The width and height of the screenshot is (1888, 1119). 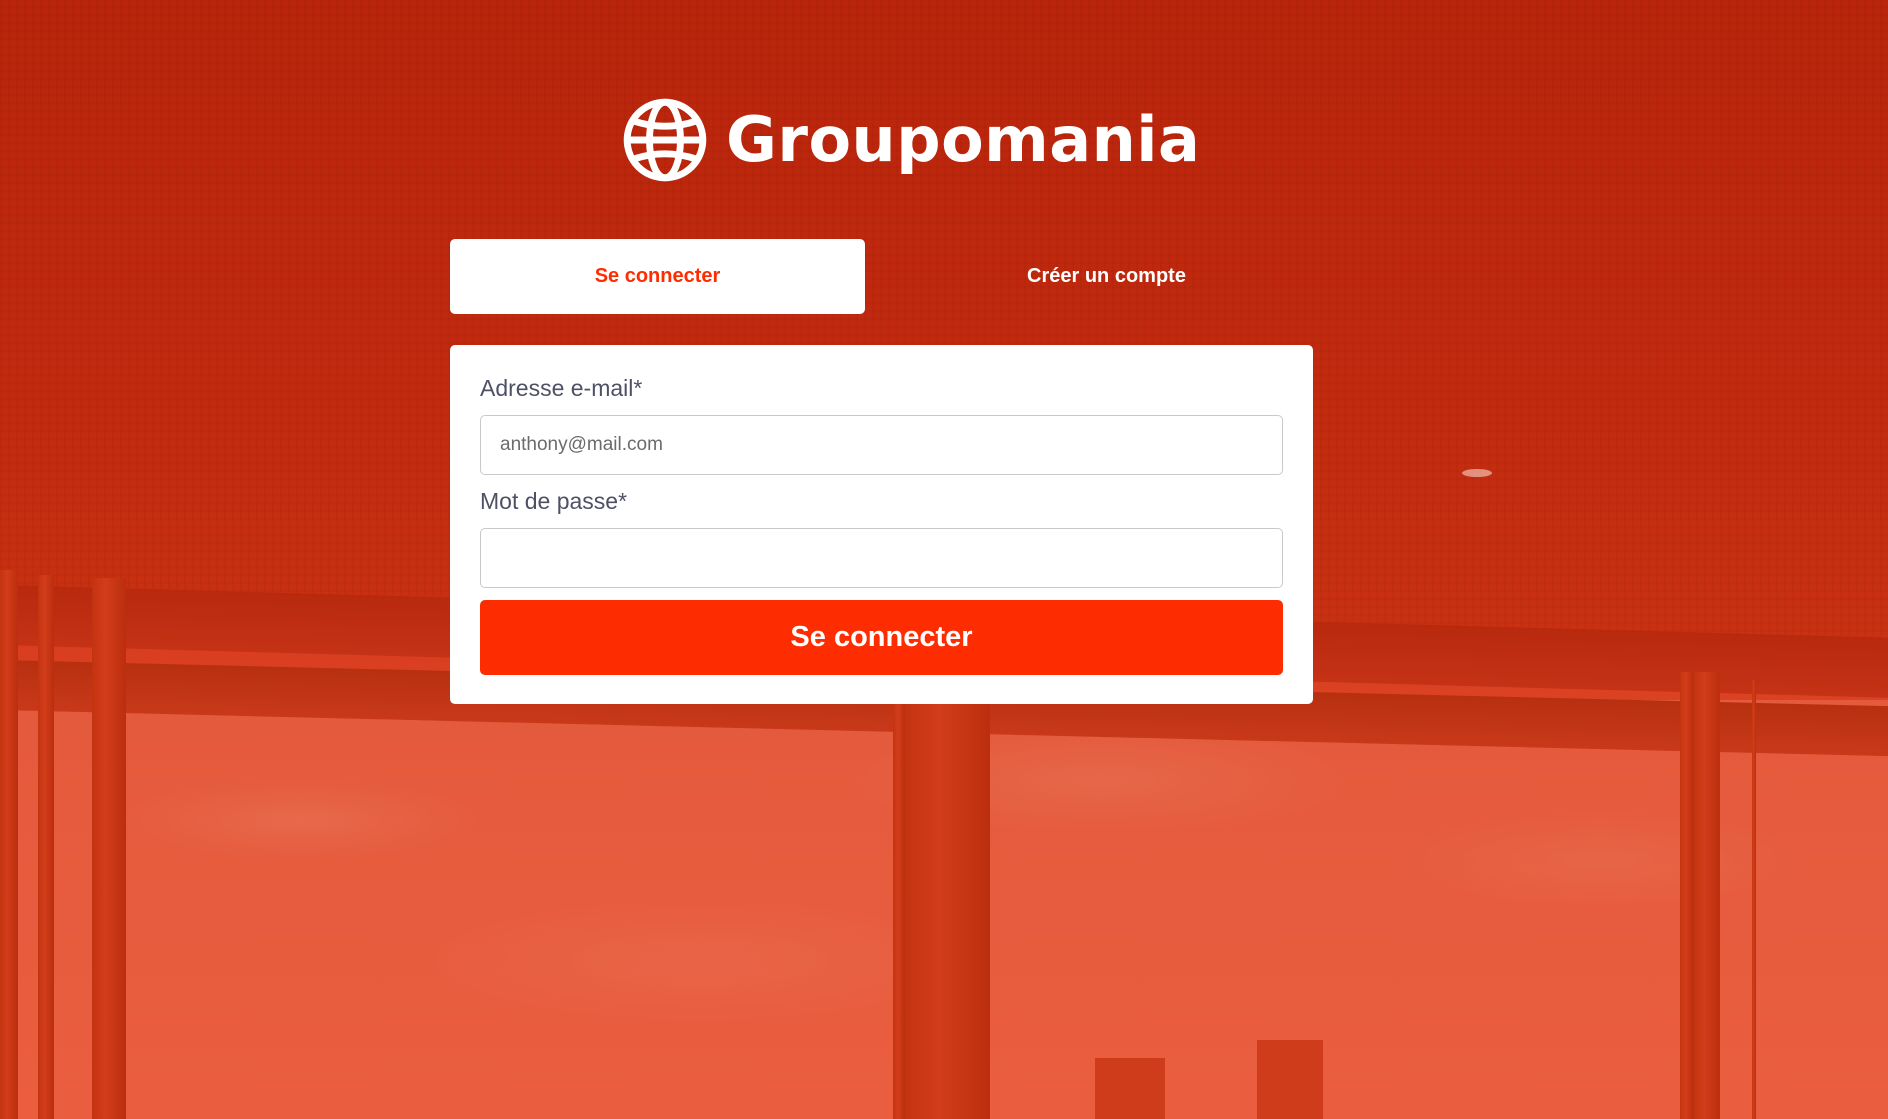 I want to click on globe-icon, so click(x=665, y=140).